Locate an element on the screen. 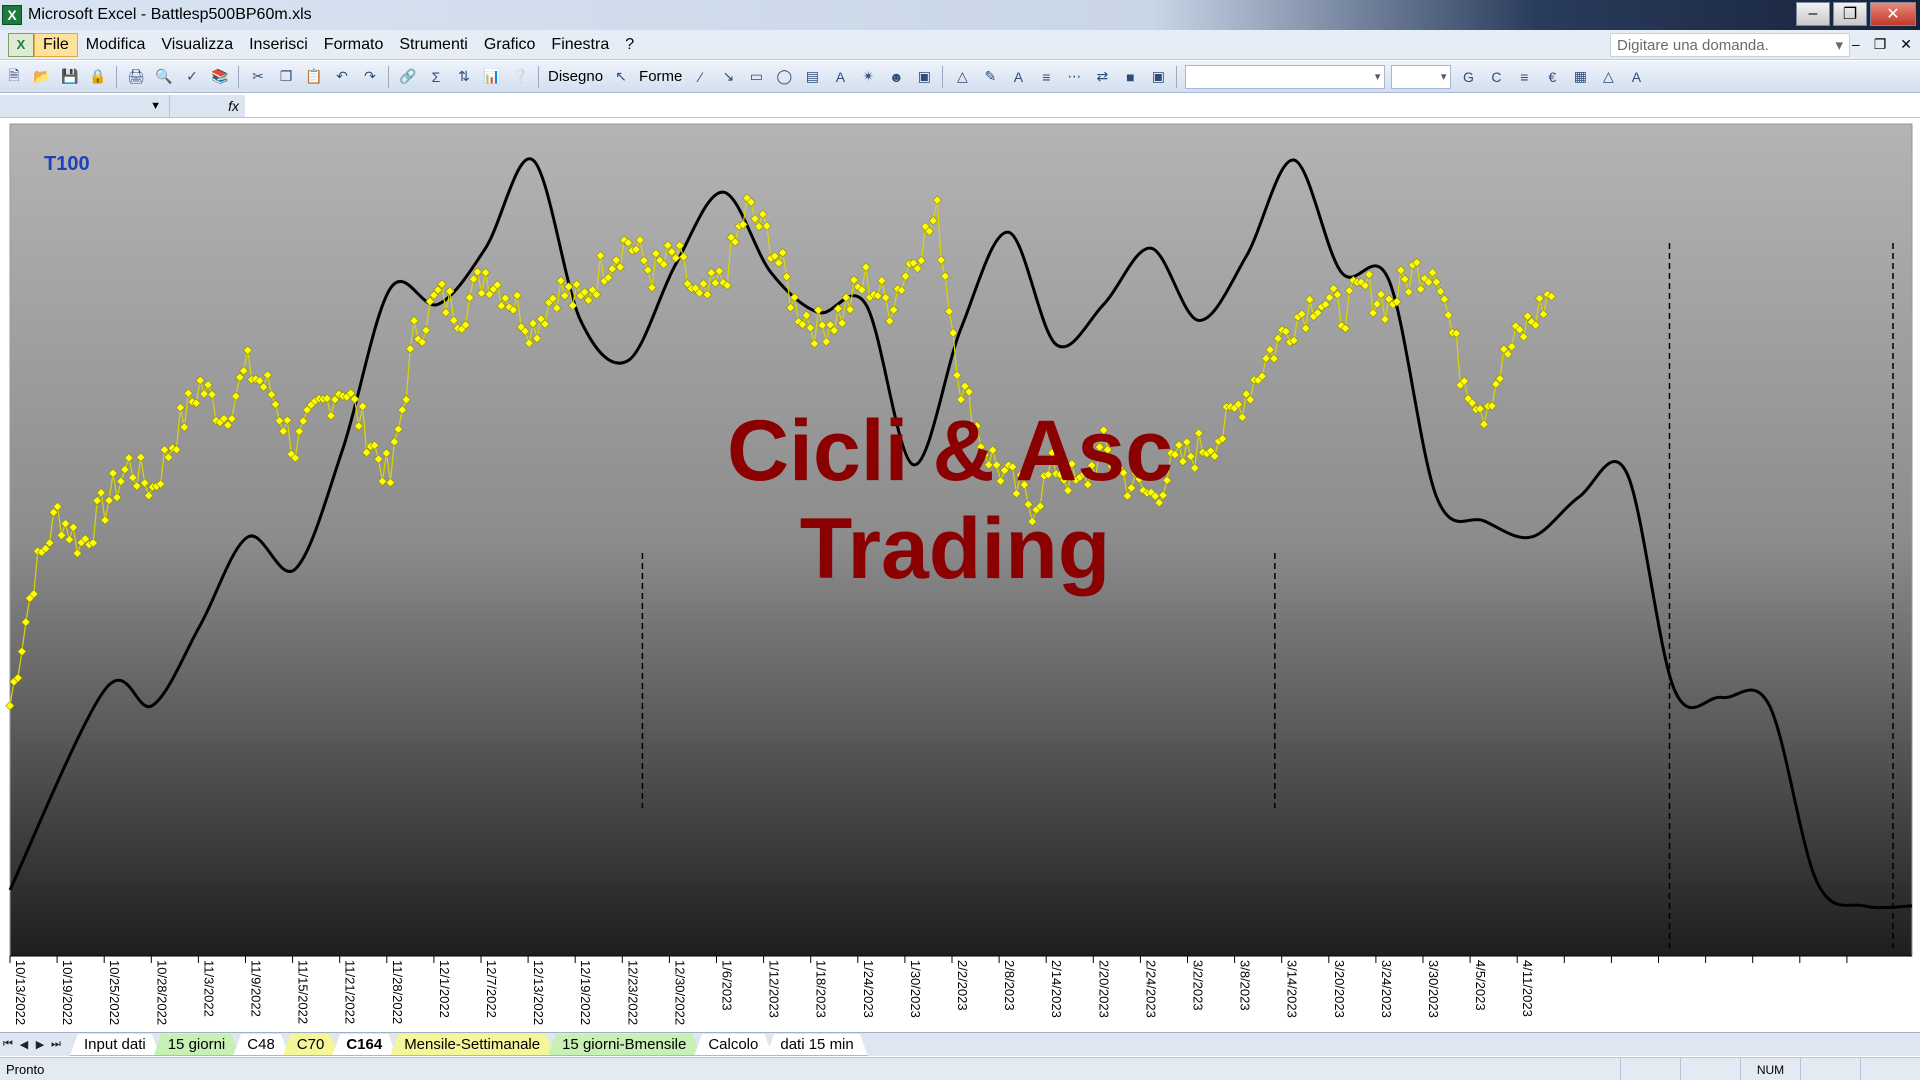 The width and height of the screenshot is (1920, 1080). textbox-icon: ▤ is located at coordinates (812, 77).